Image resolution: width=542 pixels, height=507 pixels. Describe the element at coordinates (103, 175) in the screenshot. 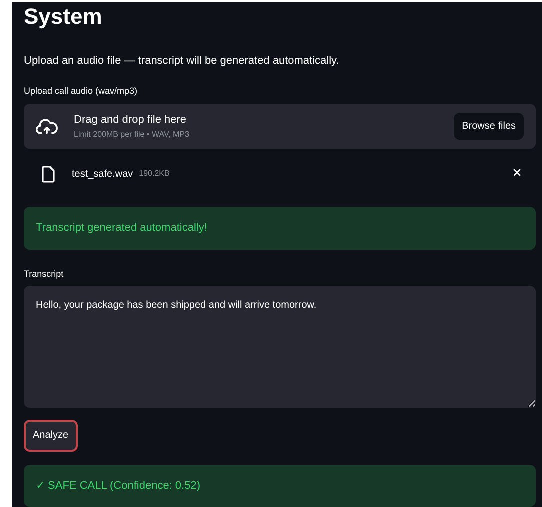

I see `file-name: test_safe.wav` at that location.